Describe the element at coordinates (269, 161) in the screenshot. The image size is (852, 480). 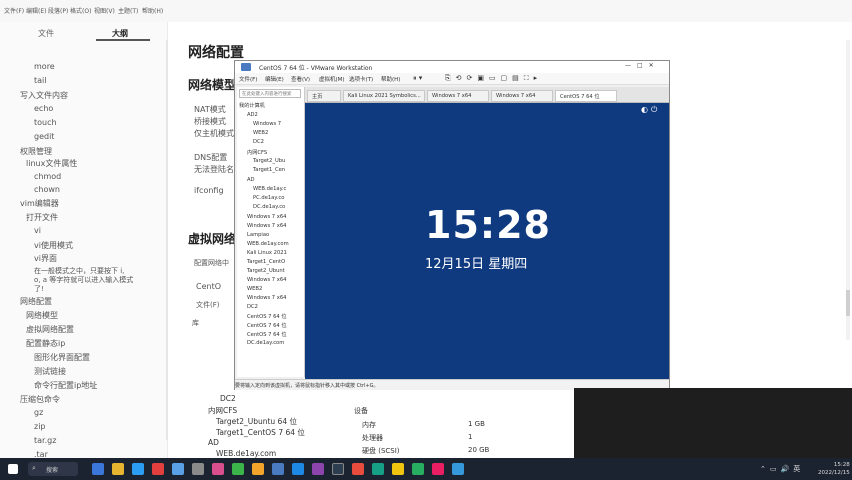
I see `library-item: Target2_Ubu` at that location.